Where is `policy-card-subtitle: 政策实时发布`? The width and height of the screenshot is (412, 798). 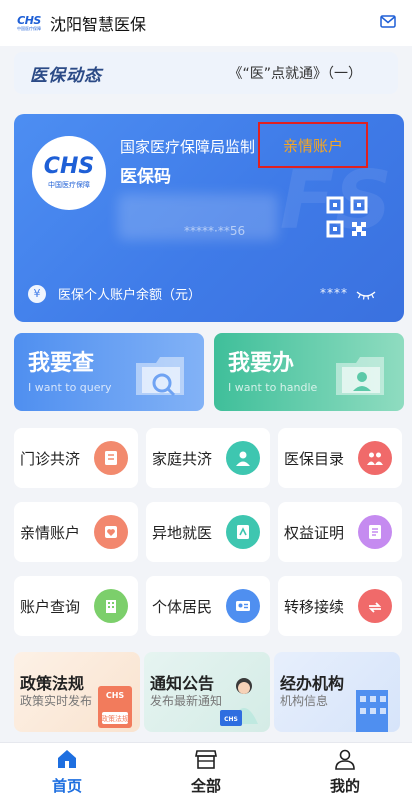 policy-card-subtitle: 政策实时发布 is located at coordinates (56, 701).